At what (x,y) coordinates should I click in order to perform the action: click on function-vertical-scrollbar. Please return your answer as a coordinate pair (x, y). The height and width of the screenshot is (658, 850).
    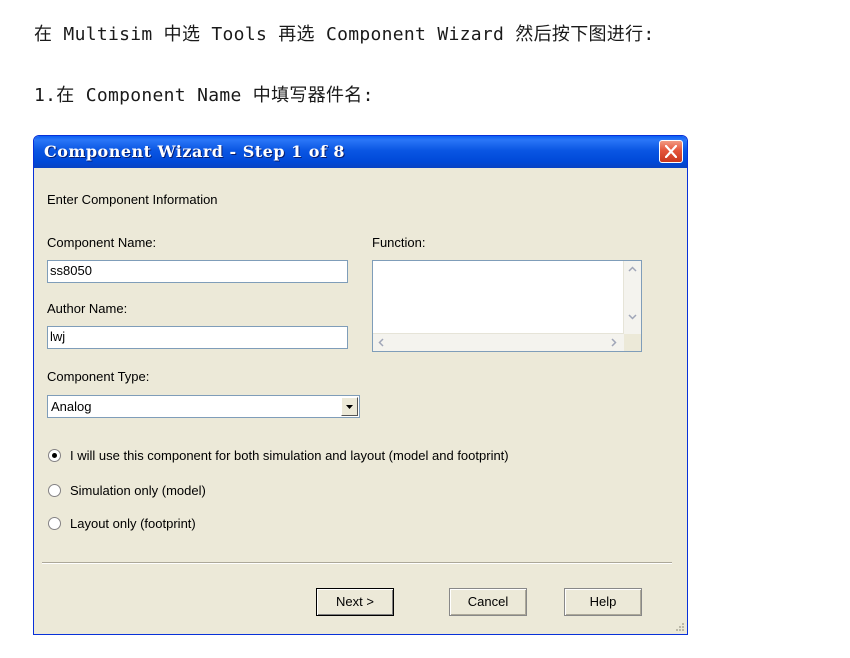
    Looking at the image, I should click on (632, 298).